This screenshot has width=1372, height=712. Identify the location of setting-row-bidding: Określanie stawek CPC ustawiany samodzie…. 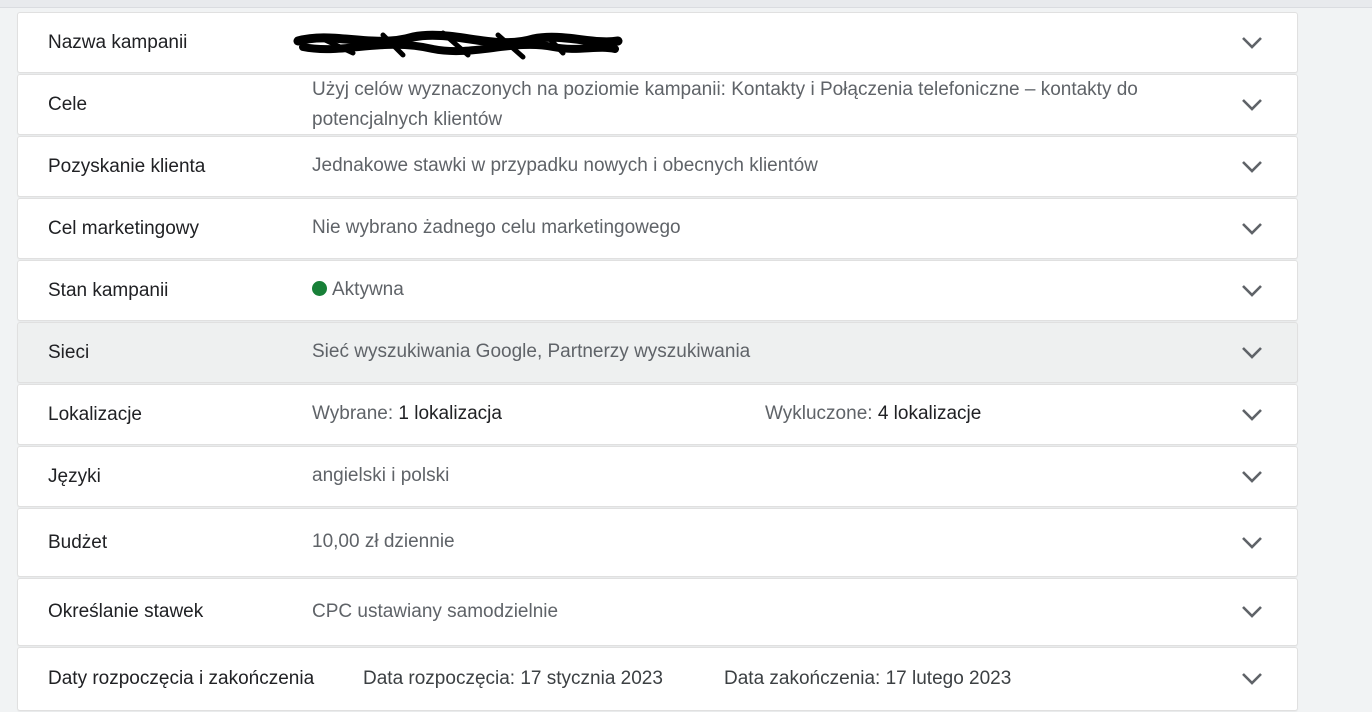
(657, 612).